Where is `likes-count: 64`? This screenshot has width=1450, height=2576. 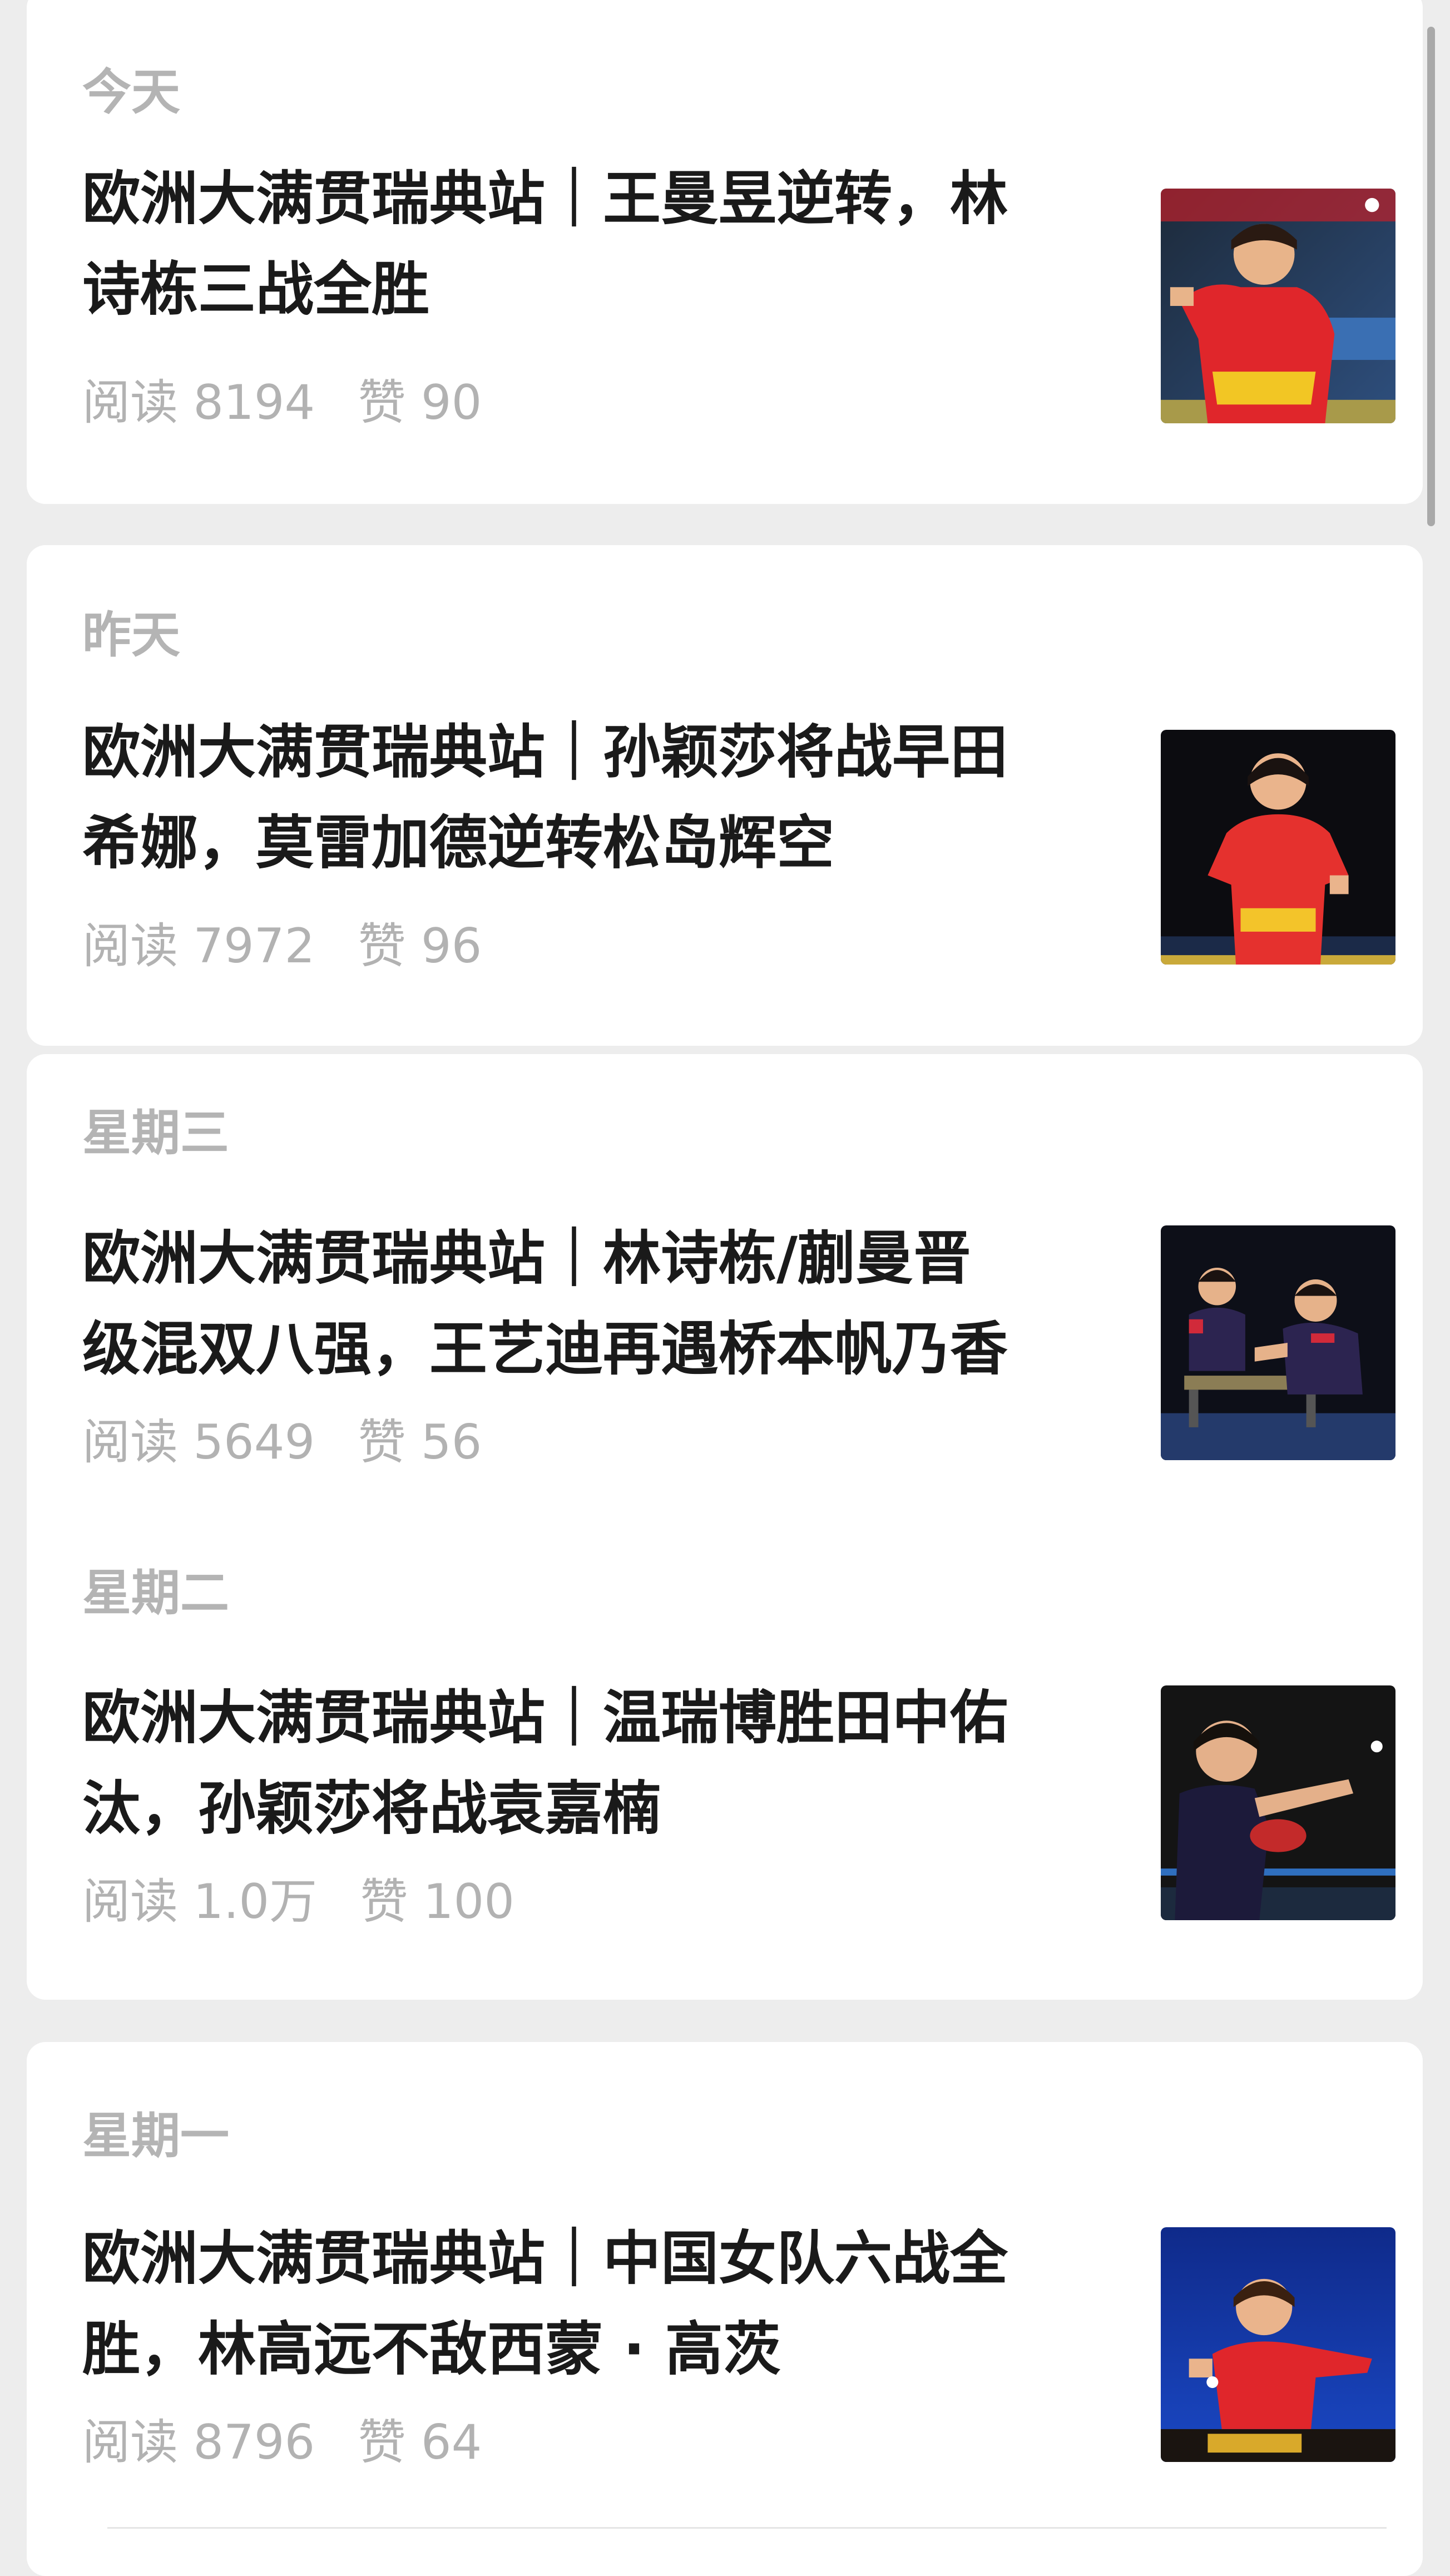 likes-count: 64 is located at coordinates (451, 2442).